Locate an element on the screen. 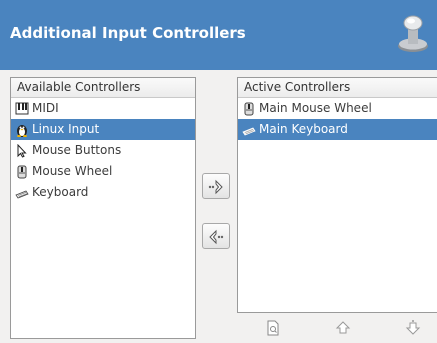 Image resolution: width=437 pixels, height=343 pixels. available-item-label: MIDI is located at coordinates (45, 108).